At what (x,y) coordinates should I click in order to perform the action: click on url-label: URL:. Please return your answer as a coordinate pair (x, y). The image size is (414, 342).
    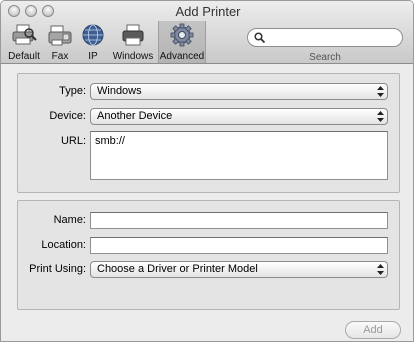
    Looking at the image, I should click on (73, 141).